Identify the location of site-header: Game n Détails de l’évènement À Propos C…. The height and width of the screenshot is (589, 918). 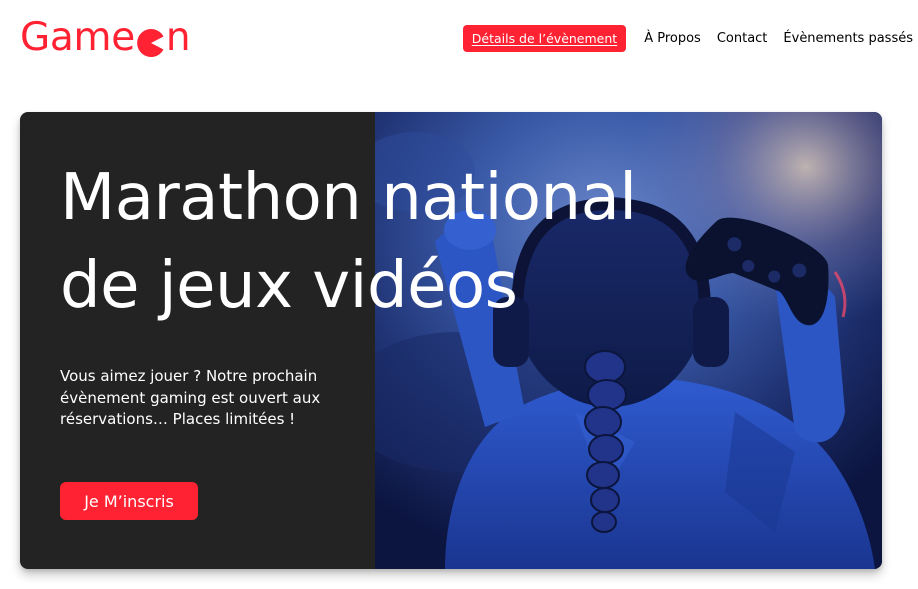
(459, 40).